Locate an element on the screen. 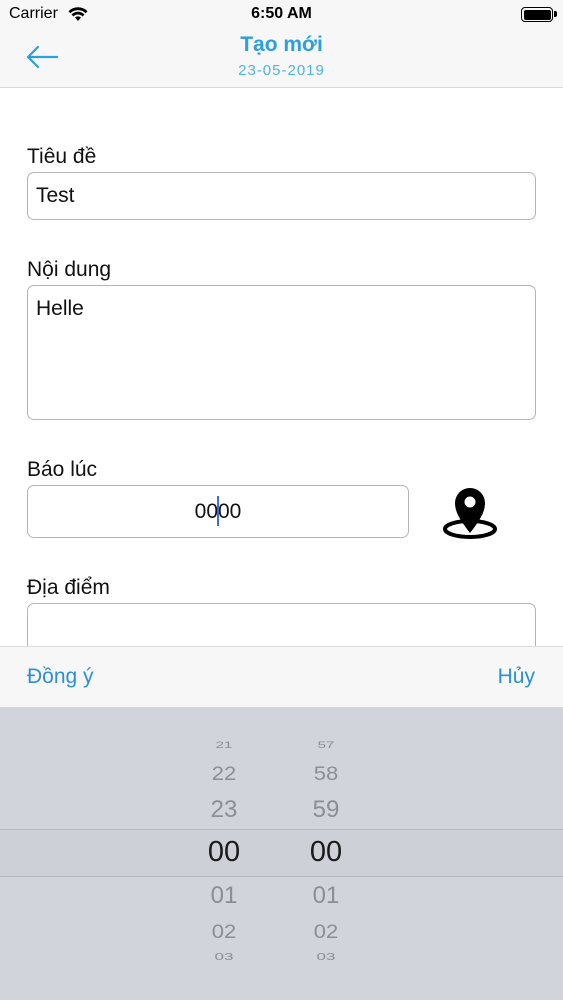 The height and width of the screenshot is (1000, 563). picker-hour-value: 21 is located at coordinates (224, 745).